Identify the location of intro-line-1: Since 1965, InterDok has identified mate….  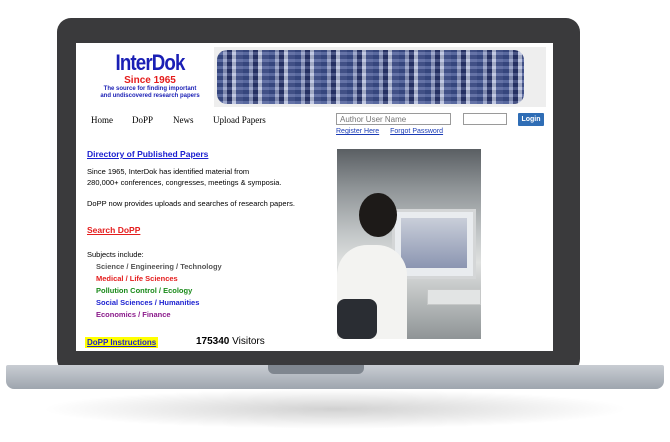
(168, 171).